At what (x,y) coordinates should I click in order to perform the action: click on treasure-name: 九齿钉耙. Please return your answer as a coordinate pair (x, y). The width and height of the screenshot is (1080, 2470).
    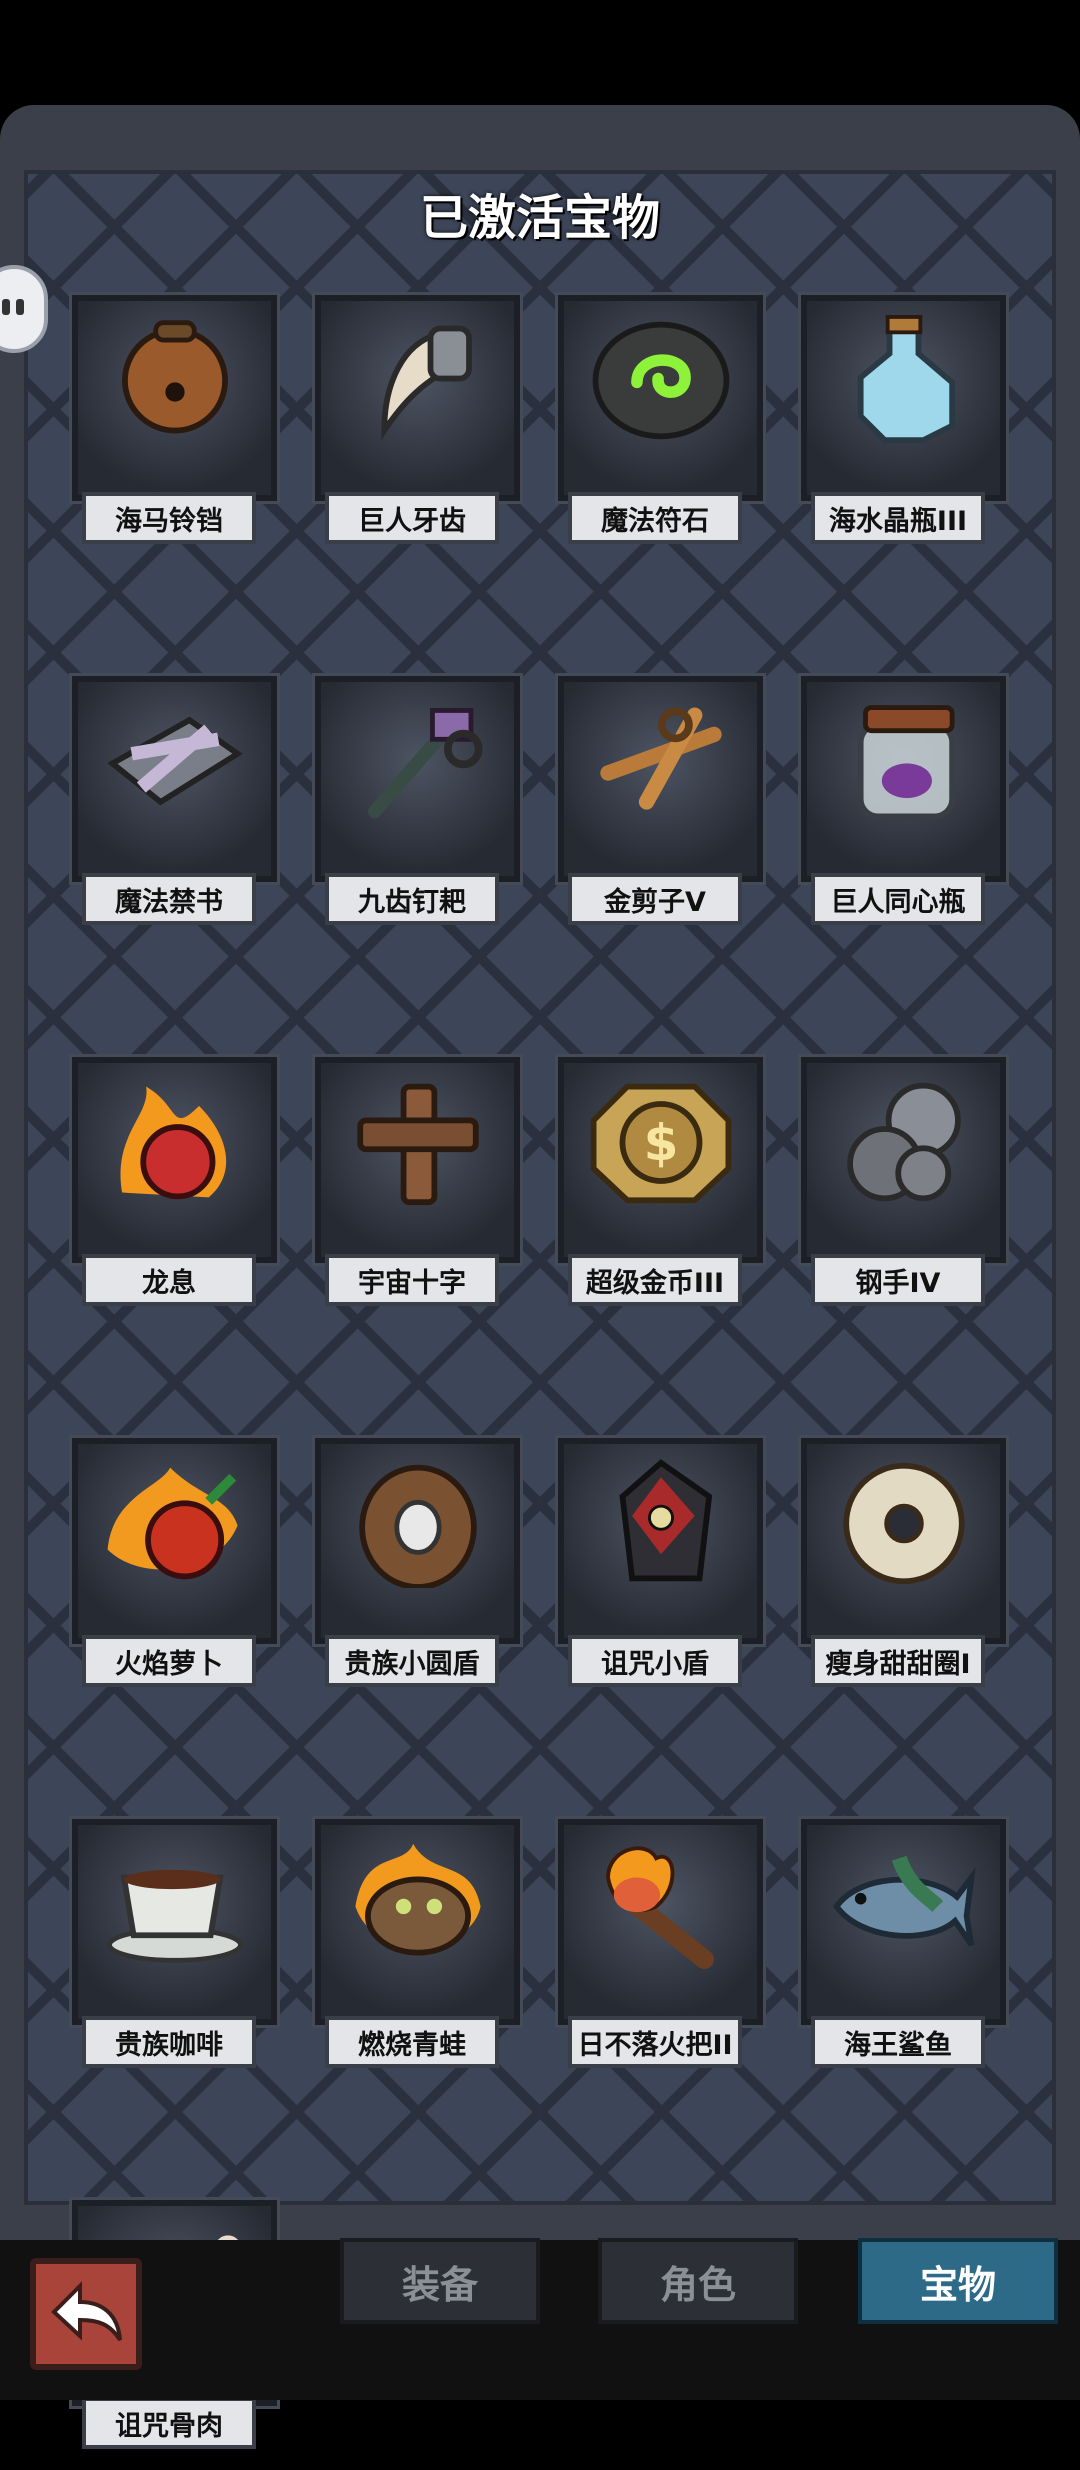
    Looking at the image, I should click on (412, 899).